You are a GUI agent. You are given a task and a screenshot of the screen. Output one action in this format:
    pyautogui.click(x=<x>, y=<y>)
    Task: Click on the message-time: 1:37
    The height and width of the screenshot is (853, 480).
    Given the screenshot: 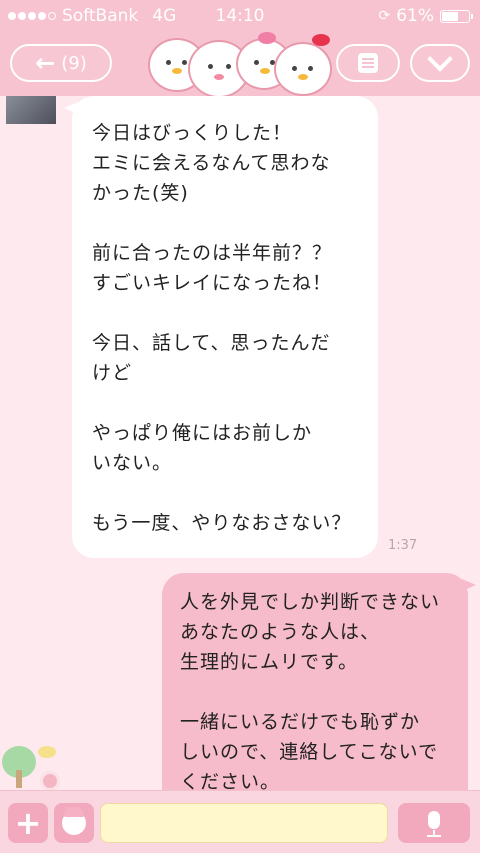 What is the action you would take?
    pyautogui.click(x=403, y=545)
    